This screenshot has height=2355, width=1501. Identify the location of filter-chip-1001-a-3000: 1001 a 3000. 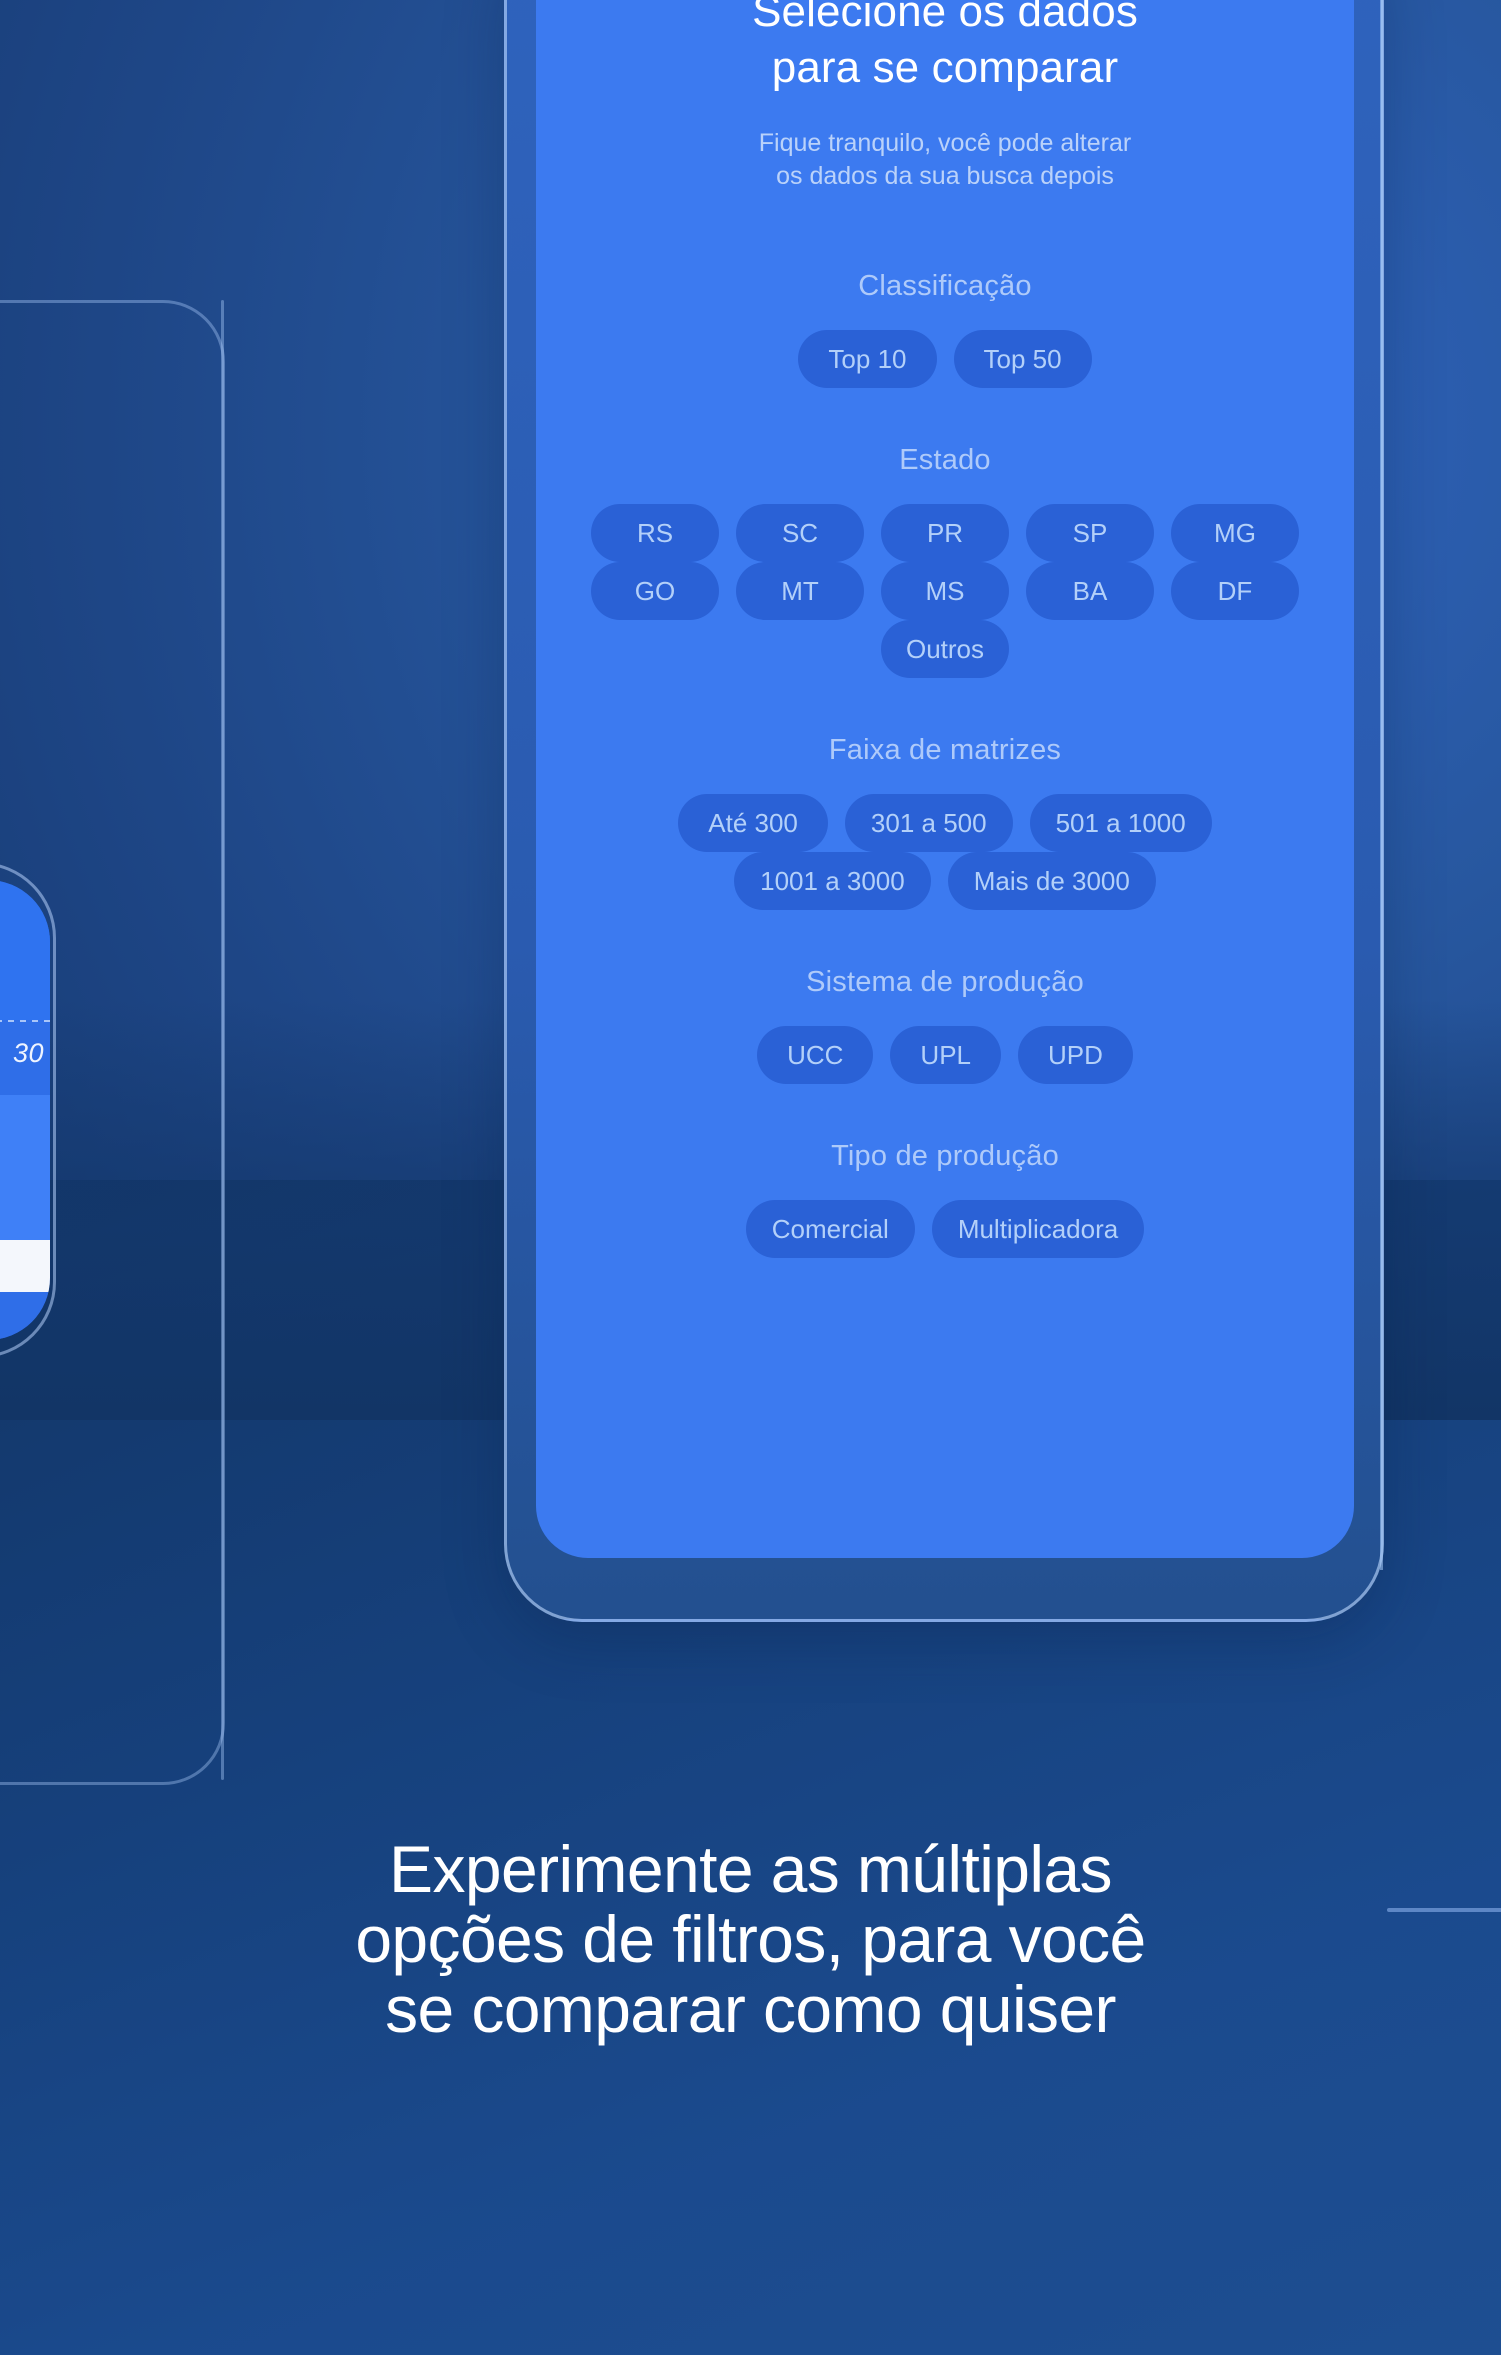
(832, 880).